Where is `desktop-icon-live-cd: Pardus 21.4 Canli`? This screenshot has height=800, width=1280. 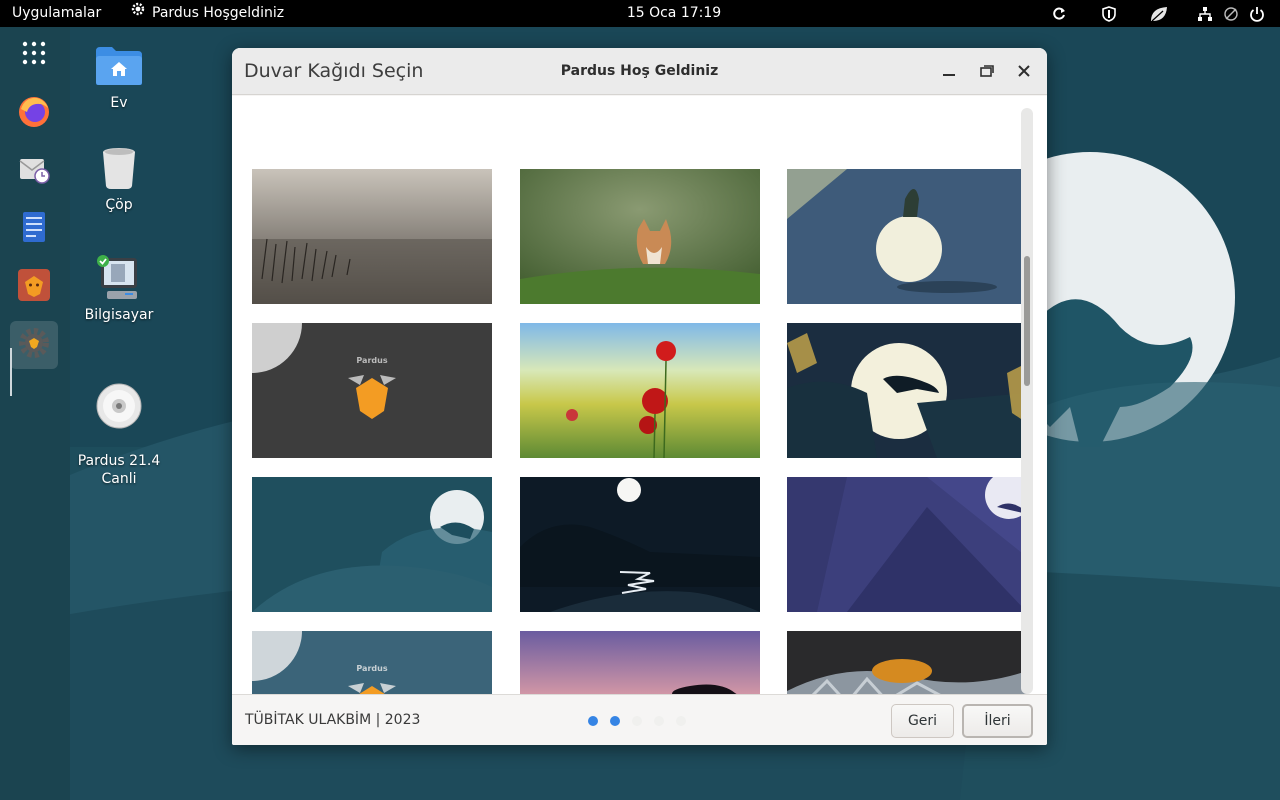 desktop-icon-live-cd: Pardus 21.4 Canli is located at coordinates (119, 433).